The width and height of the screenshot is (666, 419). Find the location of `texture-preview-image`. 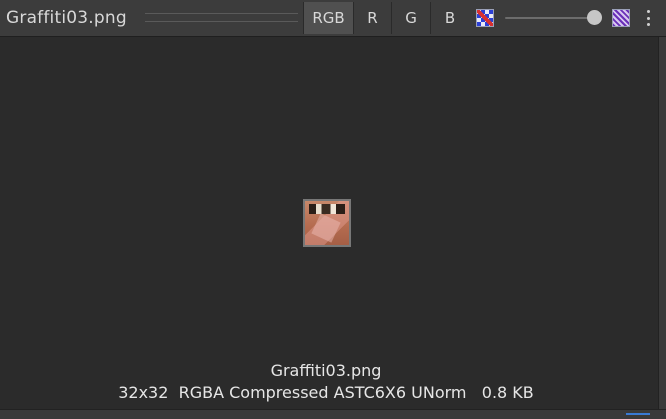

texture-preview-image is located at coordinates (327, 223).